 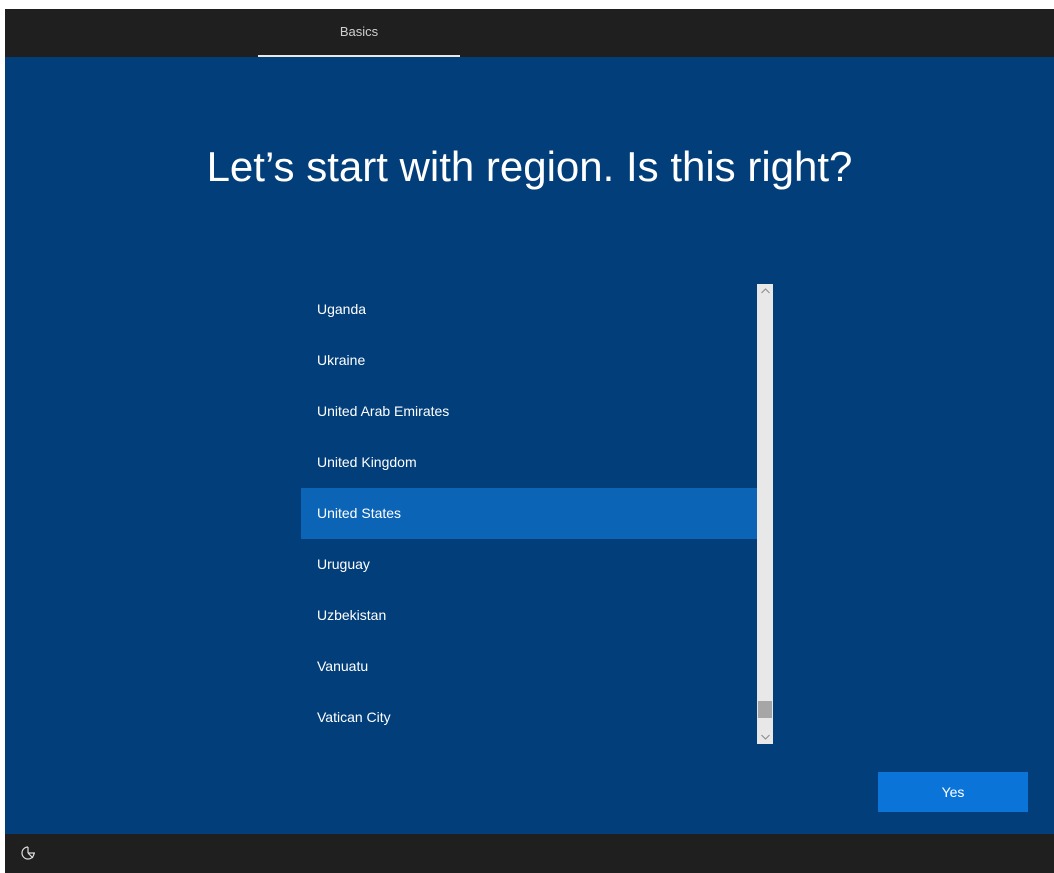 I want to click on region-list-item: Vatican City, so click(x=529, y=717).